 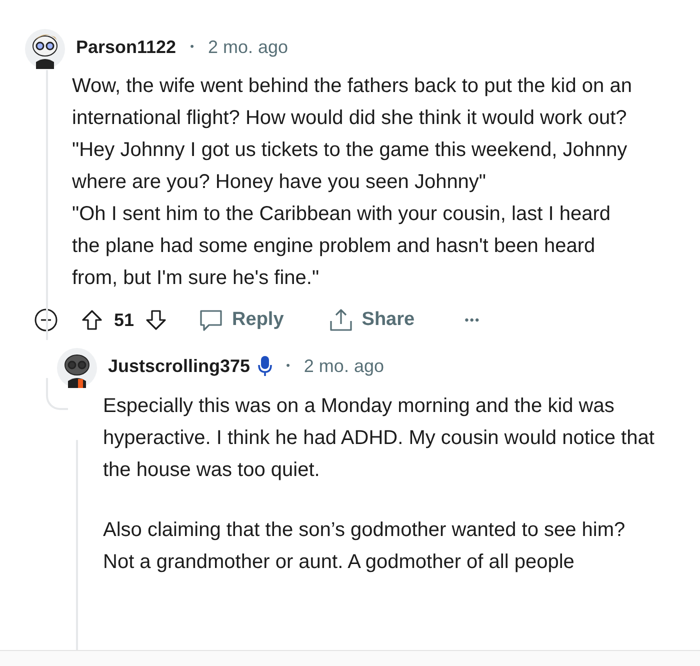 What do you see at coordinates (211, 320) in the screenshot?
I see `speech-bubble-icon` at bounding box center [211, 320].